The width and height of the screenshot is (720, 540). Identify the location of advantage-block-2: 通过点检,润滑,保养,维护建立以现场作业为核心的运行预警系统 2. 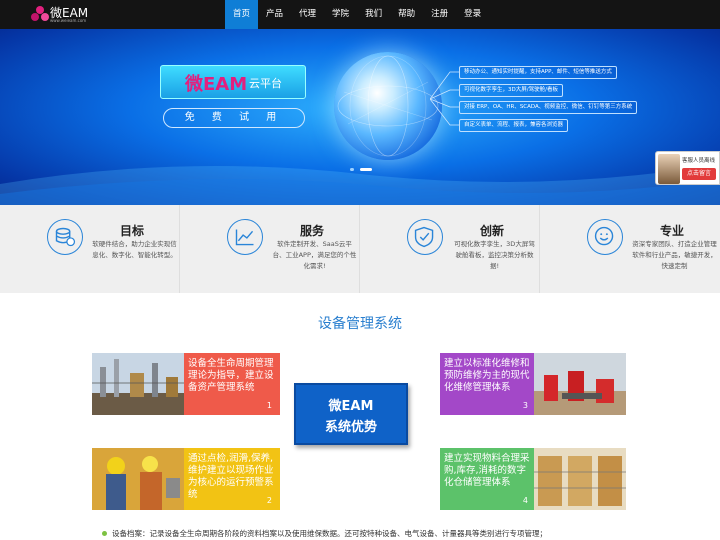
(186, 479).